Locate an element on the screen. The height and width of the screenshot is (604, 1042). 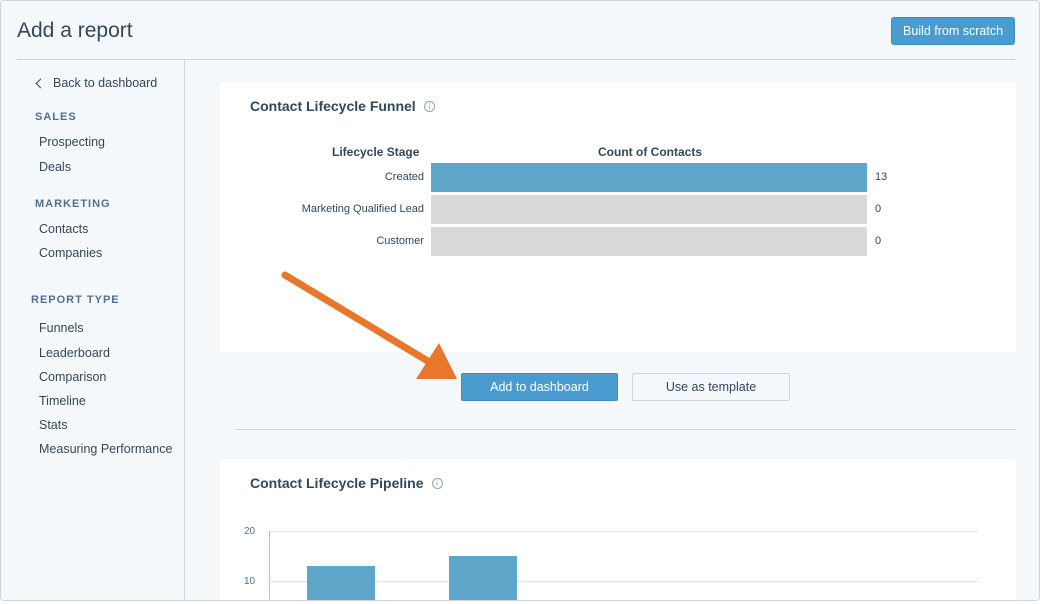
sidebar-item-measuring-performance: Measuring Performance is located at coordinates (105, 449).